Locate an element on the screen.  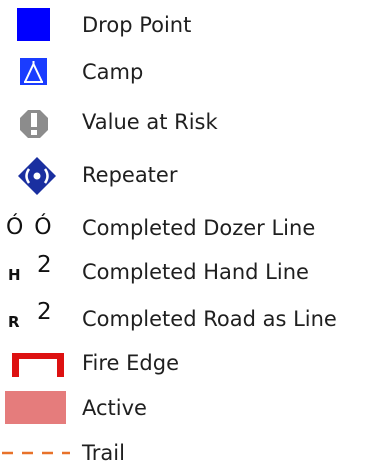
camp-icon is located at coordinates (39, 72).